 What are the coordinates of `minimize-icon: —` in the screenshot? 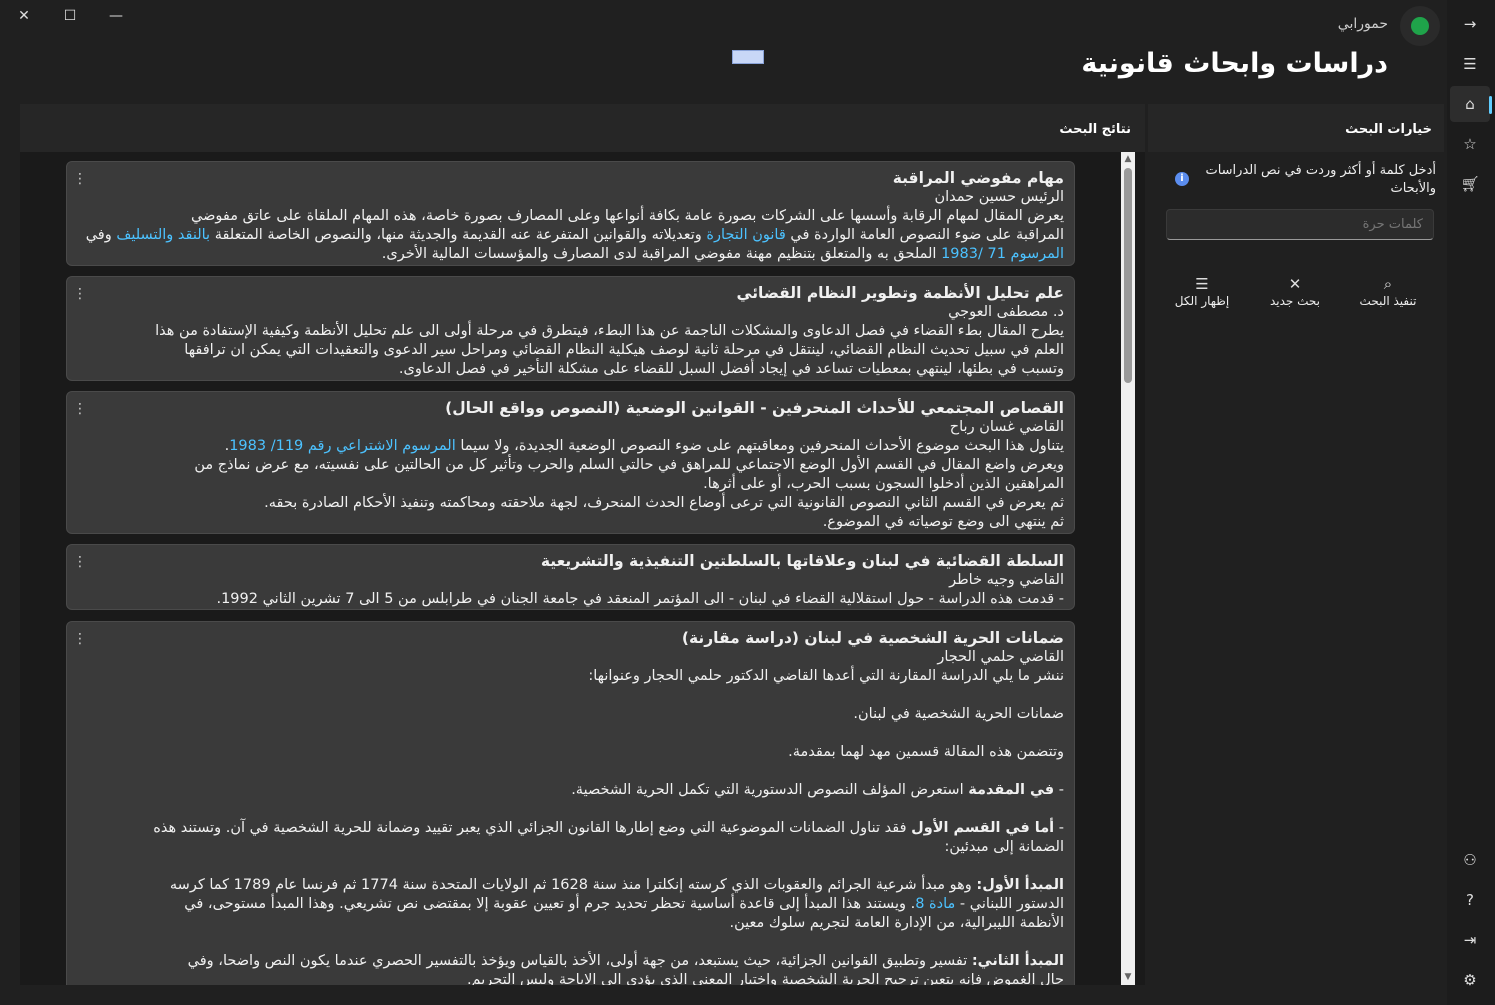 It's located at (116, 16).